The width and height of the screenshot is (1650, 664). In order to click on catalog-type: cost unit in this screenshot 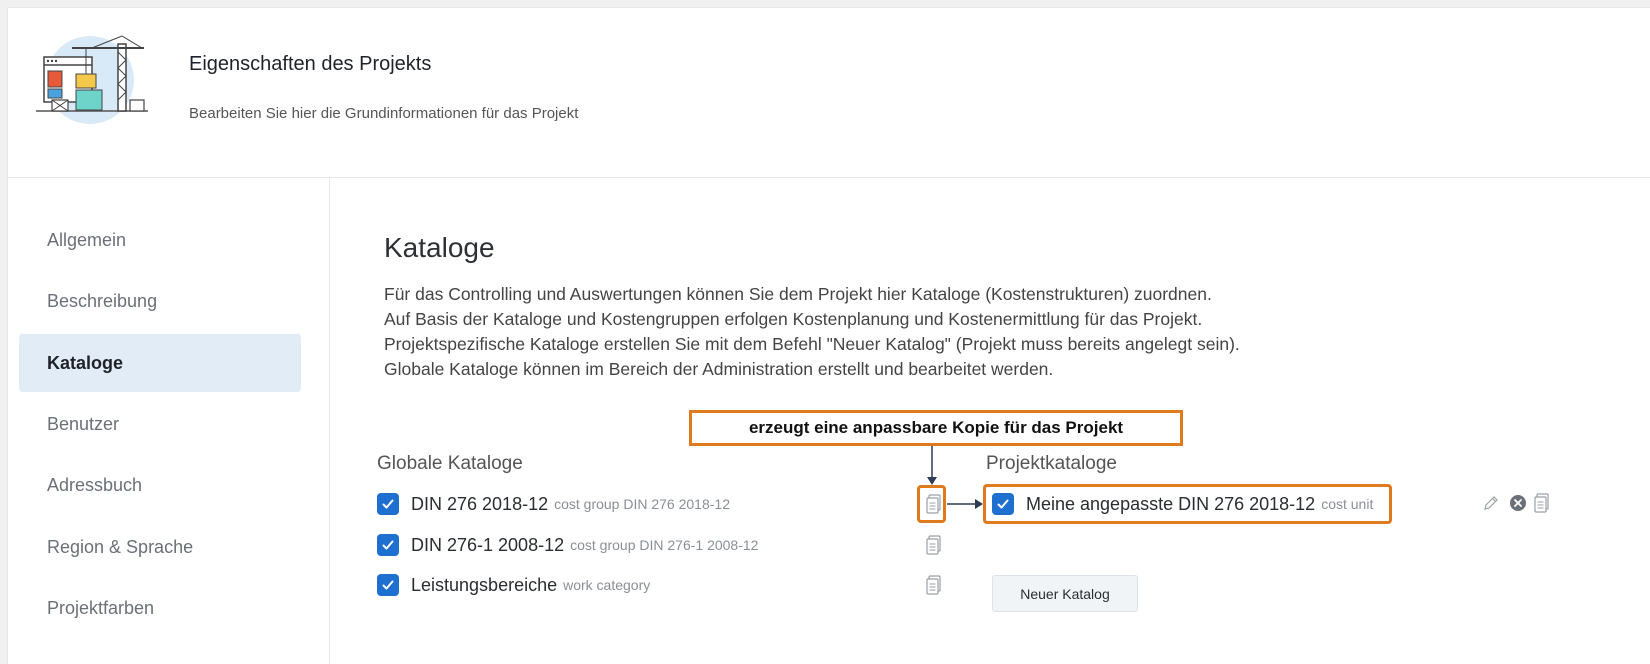, I will do `click(1347, 504)`.